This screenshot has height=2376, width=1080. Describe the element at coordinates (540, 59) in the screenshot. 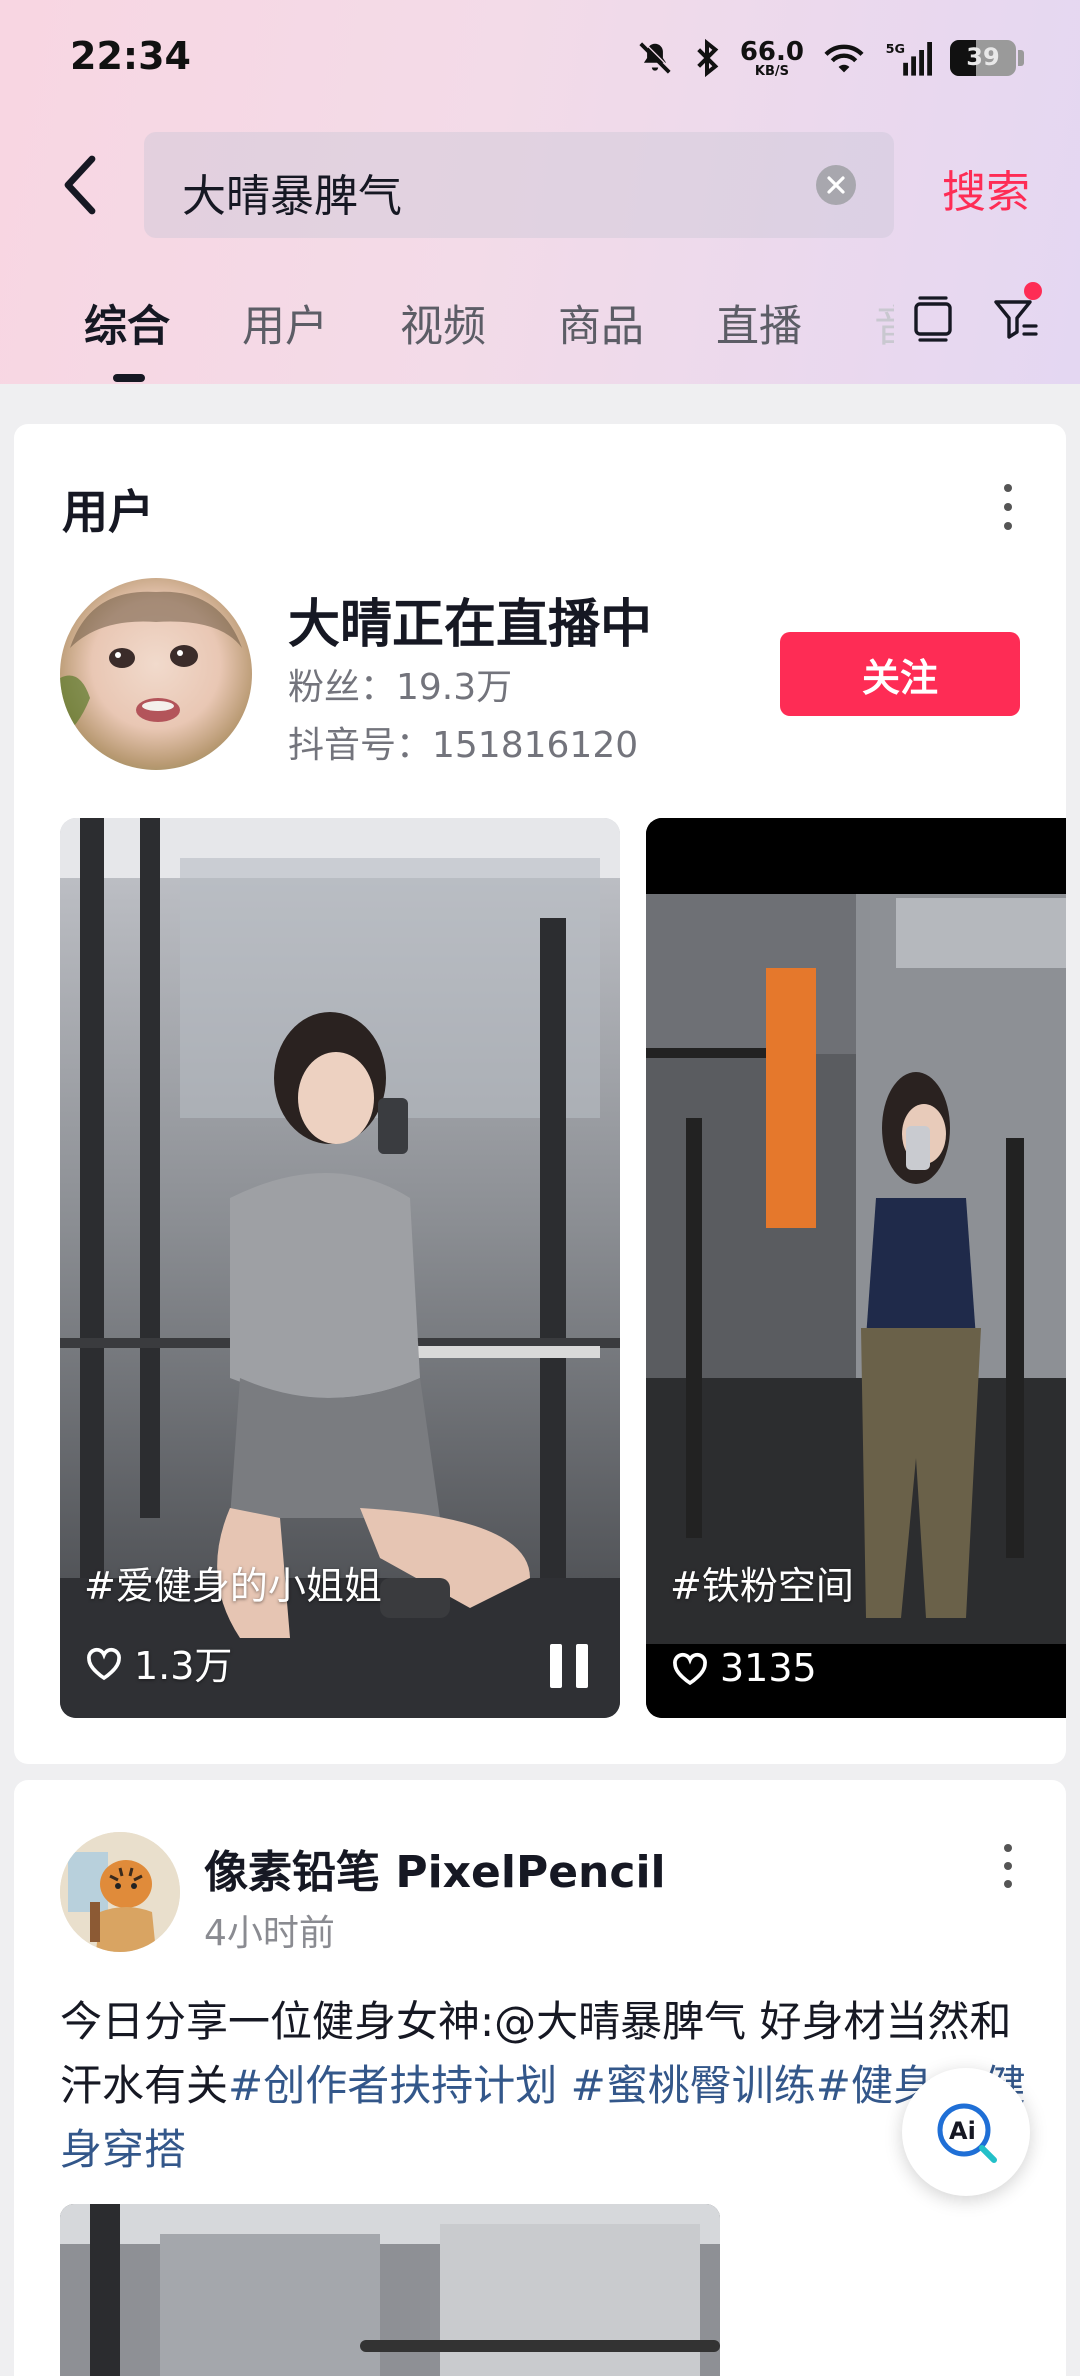

I see `status-bar: 22:34 66.0 KB/S 5G 39` at that location.